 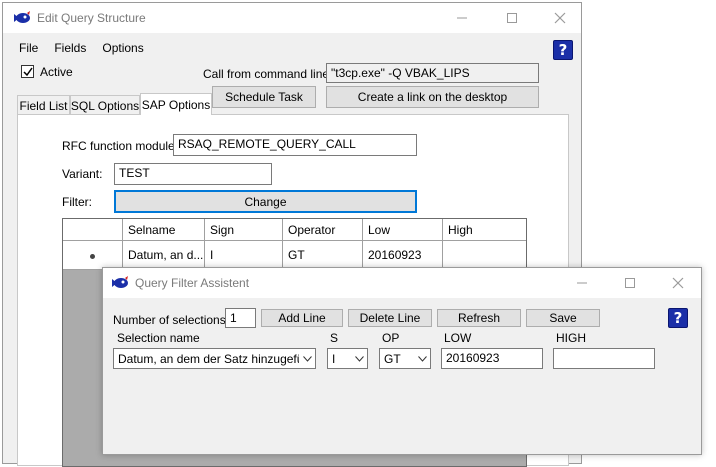 I want to click on low-value-field: 20160923, so click(x=492, y=358).